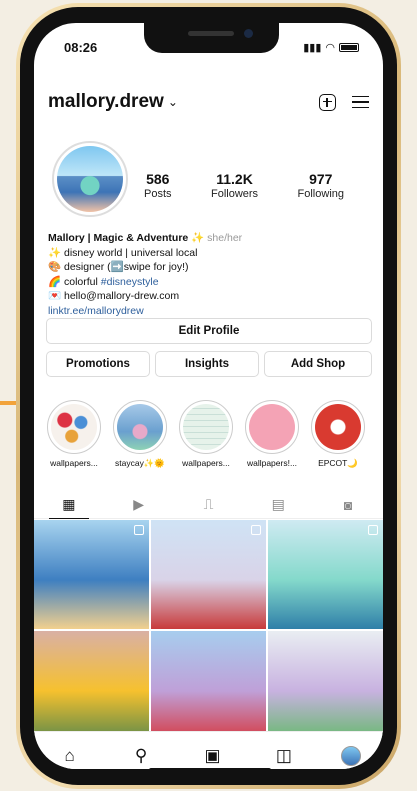  What do you see at coordinates (106, 102) in the screenshot?
I see `username: mallory.drew` at bounding box center [106, 102].